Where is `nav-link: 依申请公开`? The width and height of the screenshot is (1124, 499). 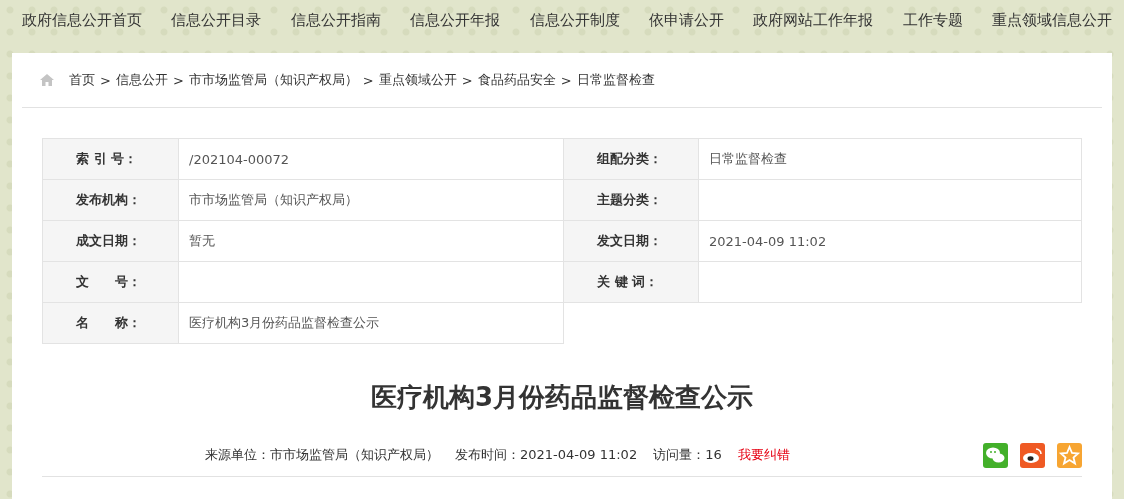
nav-link: 依申请公开 is located at coordinates (686, 20).